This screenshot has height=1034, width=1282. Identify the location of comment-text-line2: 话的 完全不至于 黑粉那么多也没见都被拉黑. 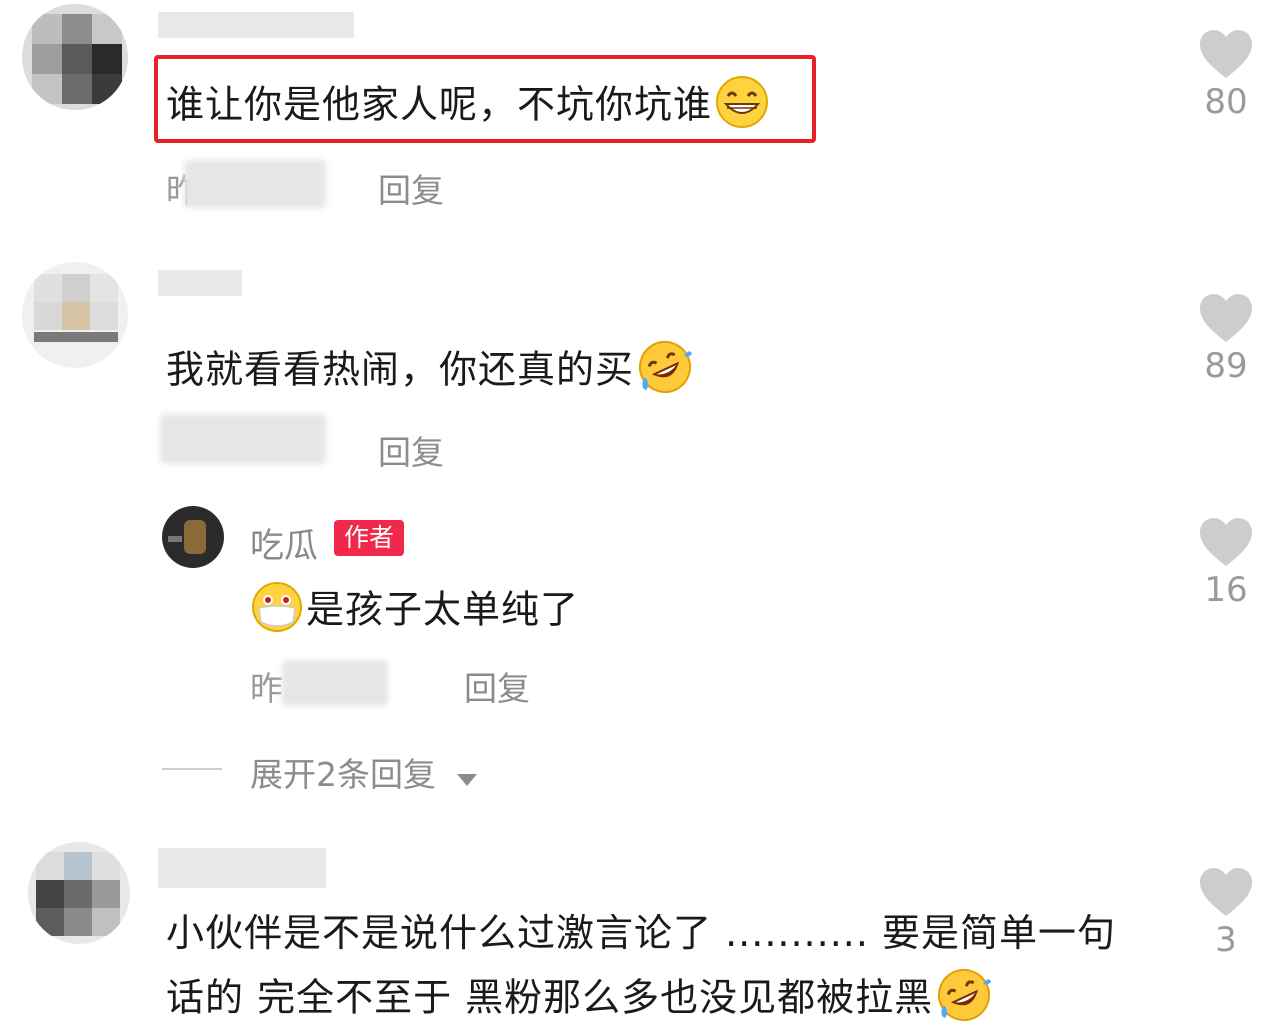
(579, 1000).